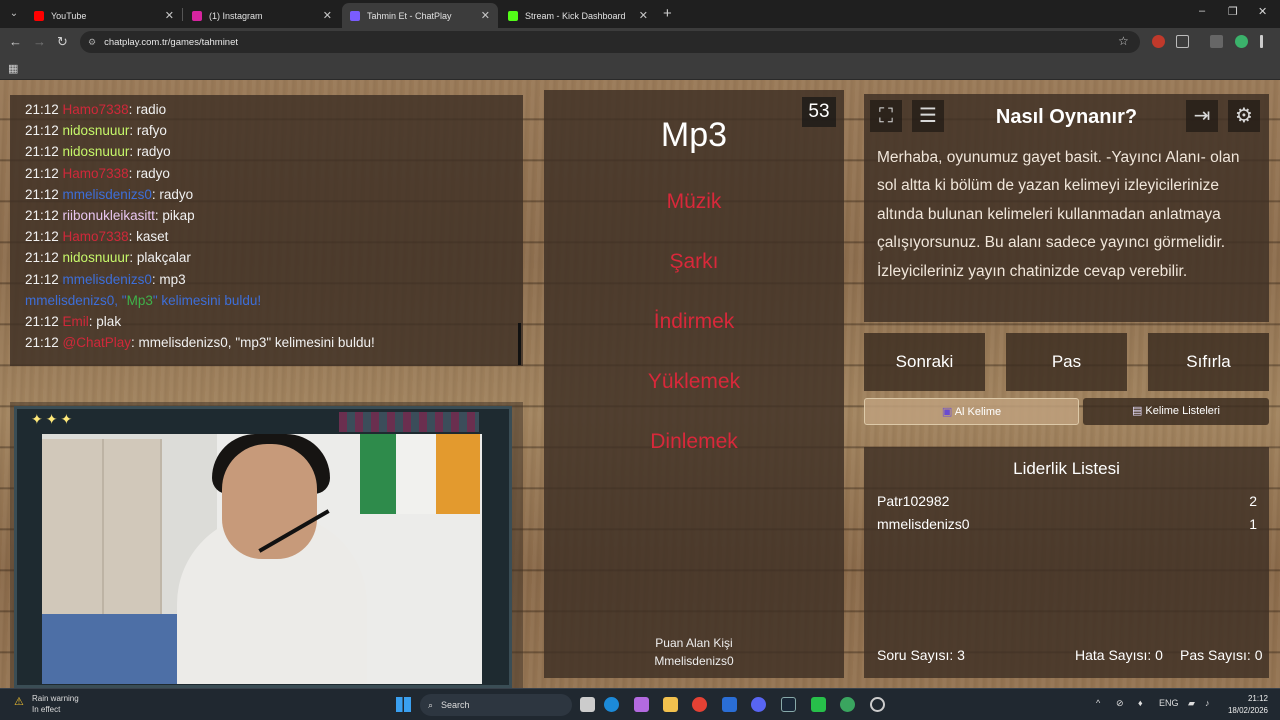 The width and height of the screenshot is (1280, 720). Describe the element at coordinates (97, 342) in the screenshot. I see `chat-username: @ChatPlay` at that location.